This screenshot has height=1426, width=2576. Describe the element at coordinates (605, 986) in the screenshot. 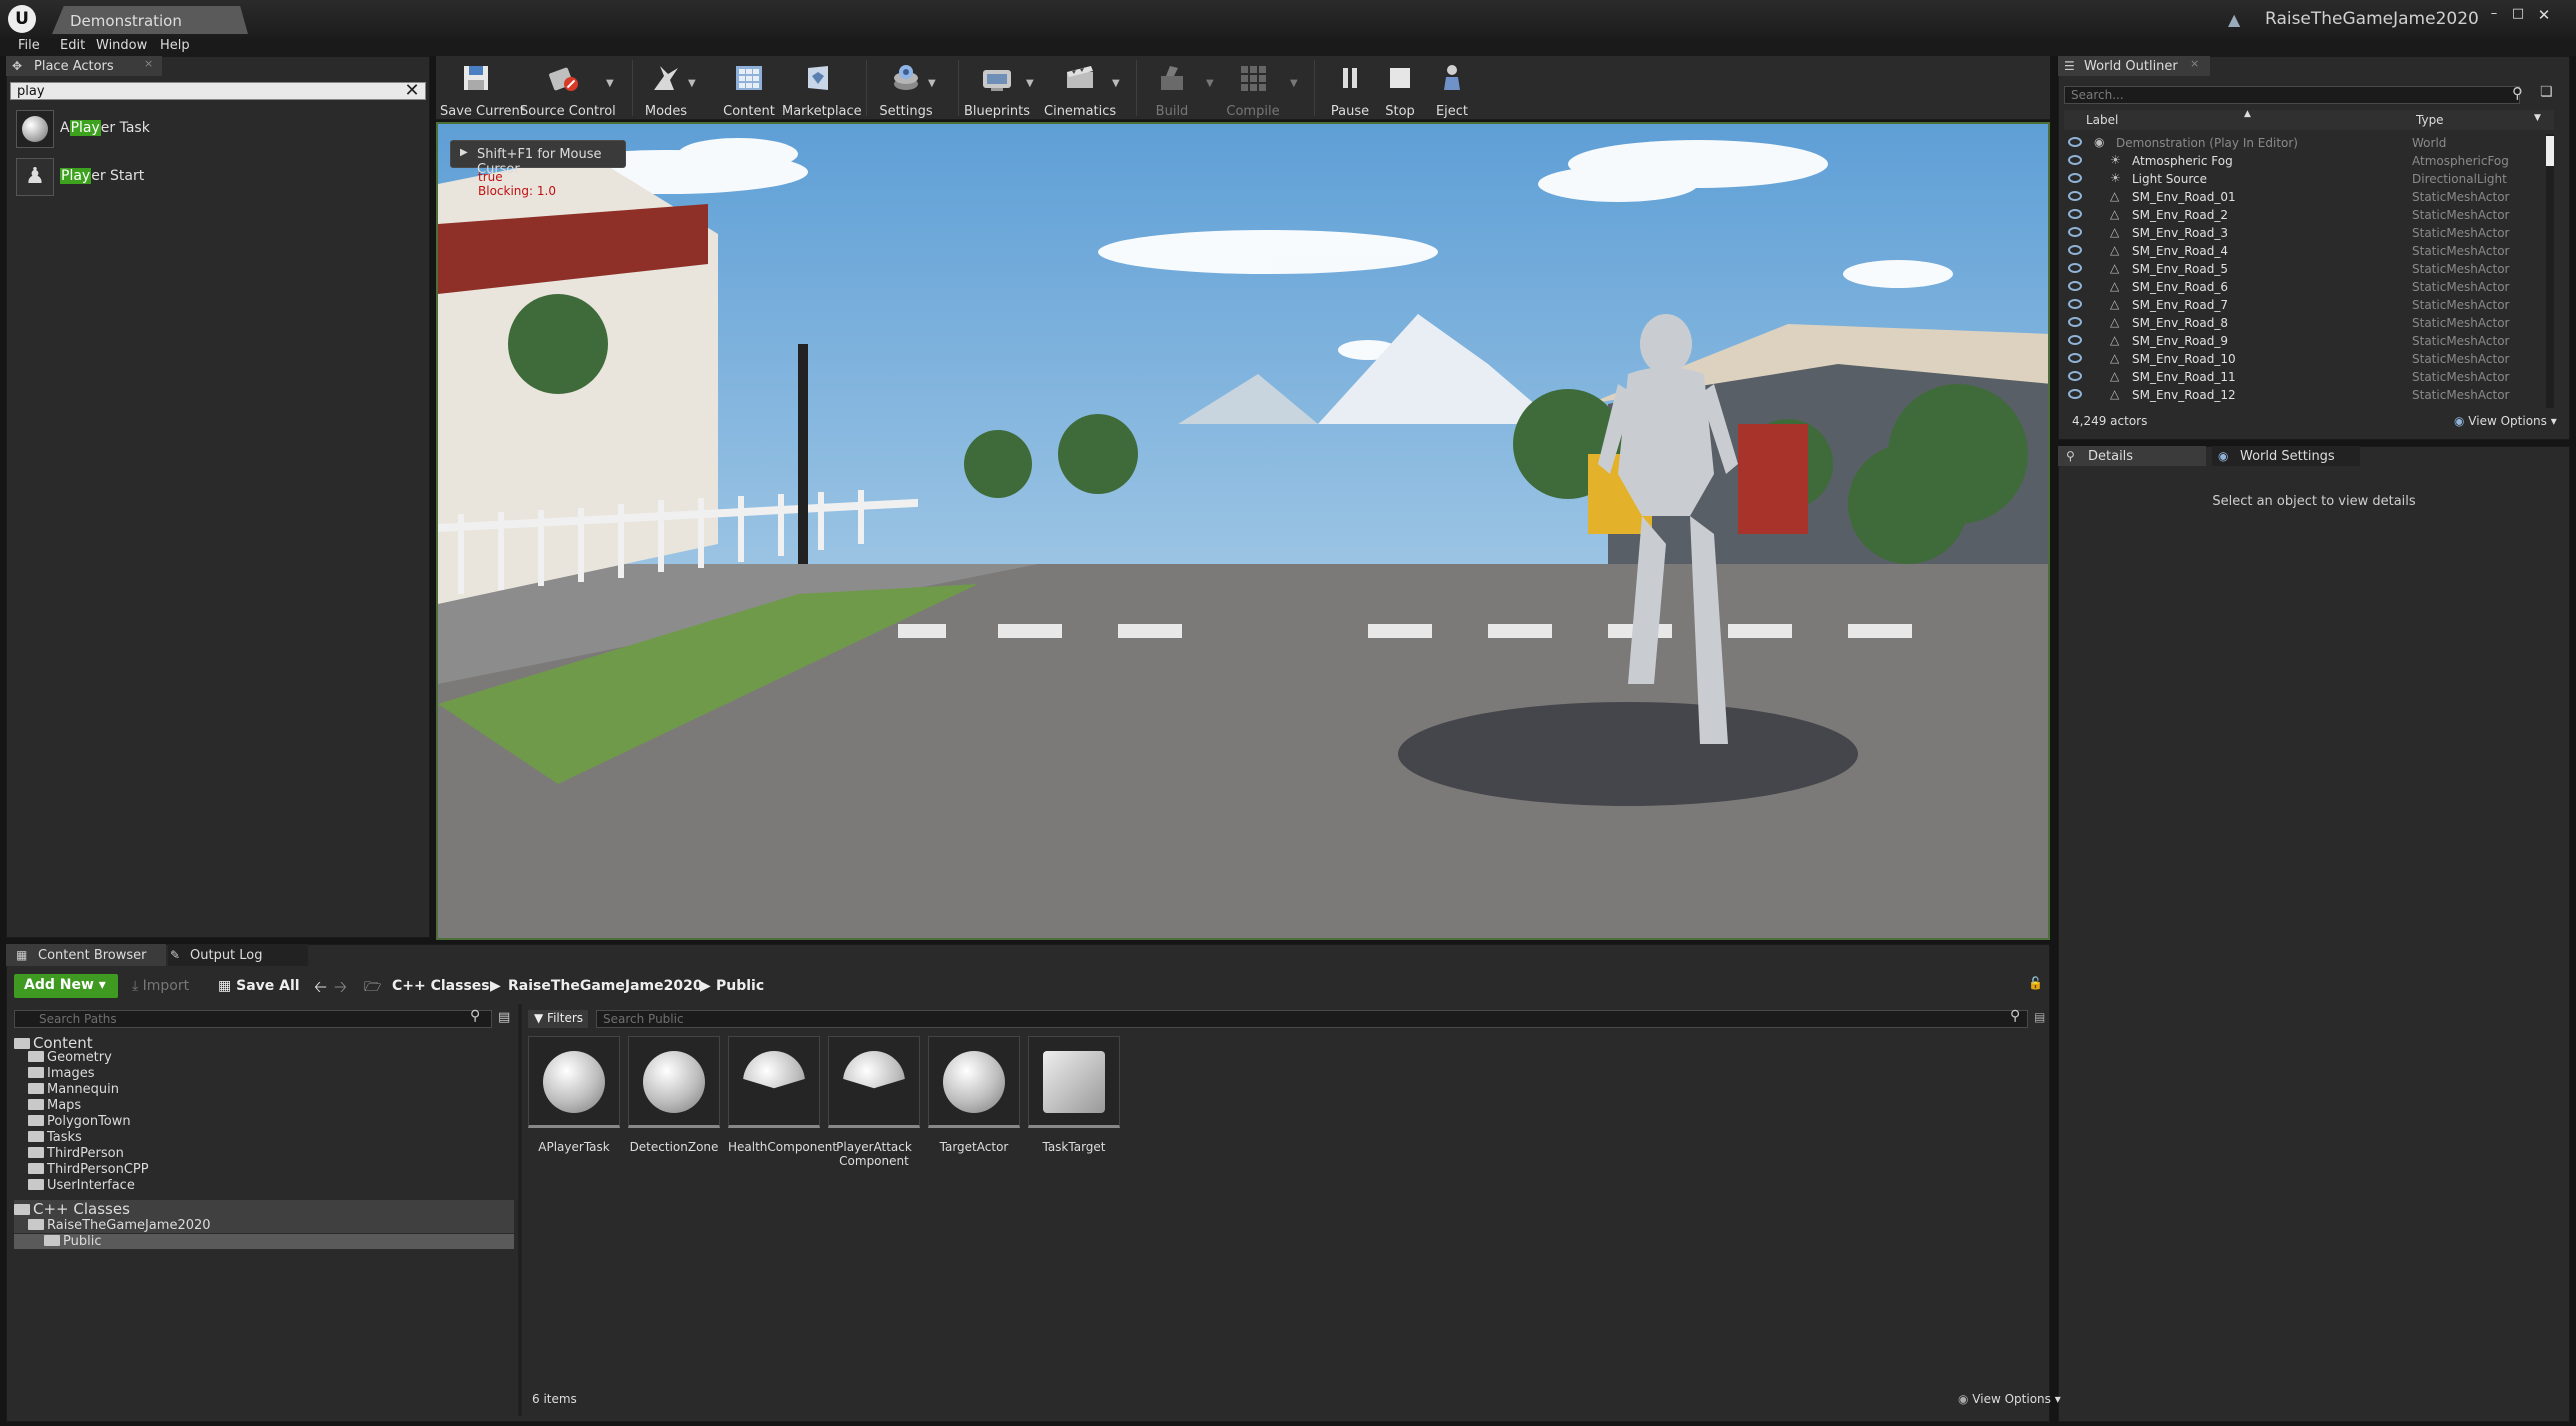

I see `breadcrumb-project: RaiseTheGameJame2020` at that location.